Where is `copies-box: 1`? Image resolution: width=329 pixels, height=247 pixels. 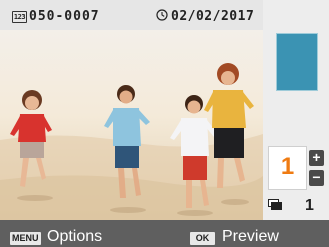
copies-box: 1 is located at coordinates (287, 168).